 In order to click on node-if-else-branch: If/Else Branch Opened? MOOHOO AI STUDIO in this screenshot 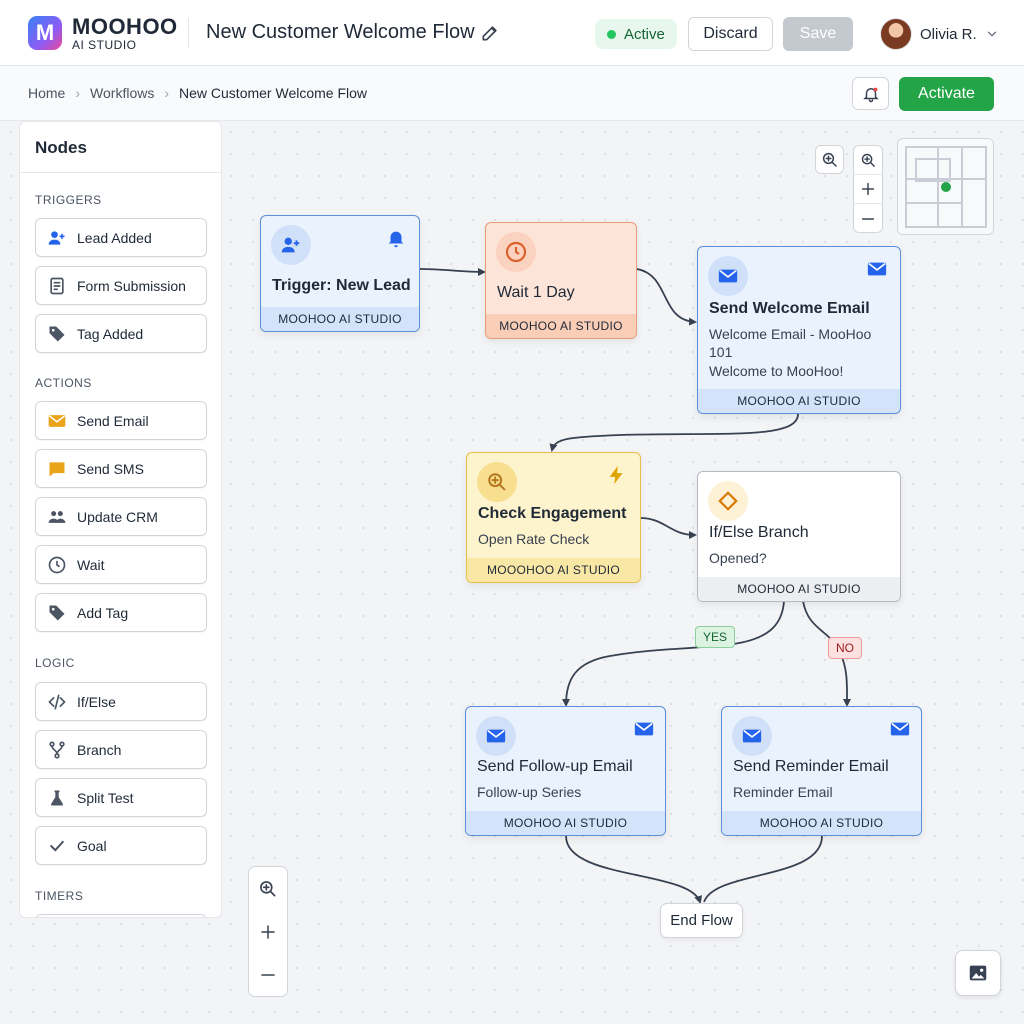, I will do `click(799, 536)`.